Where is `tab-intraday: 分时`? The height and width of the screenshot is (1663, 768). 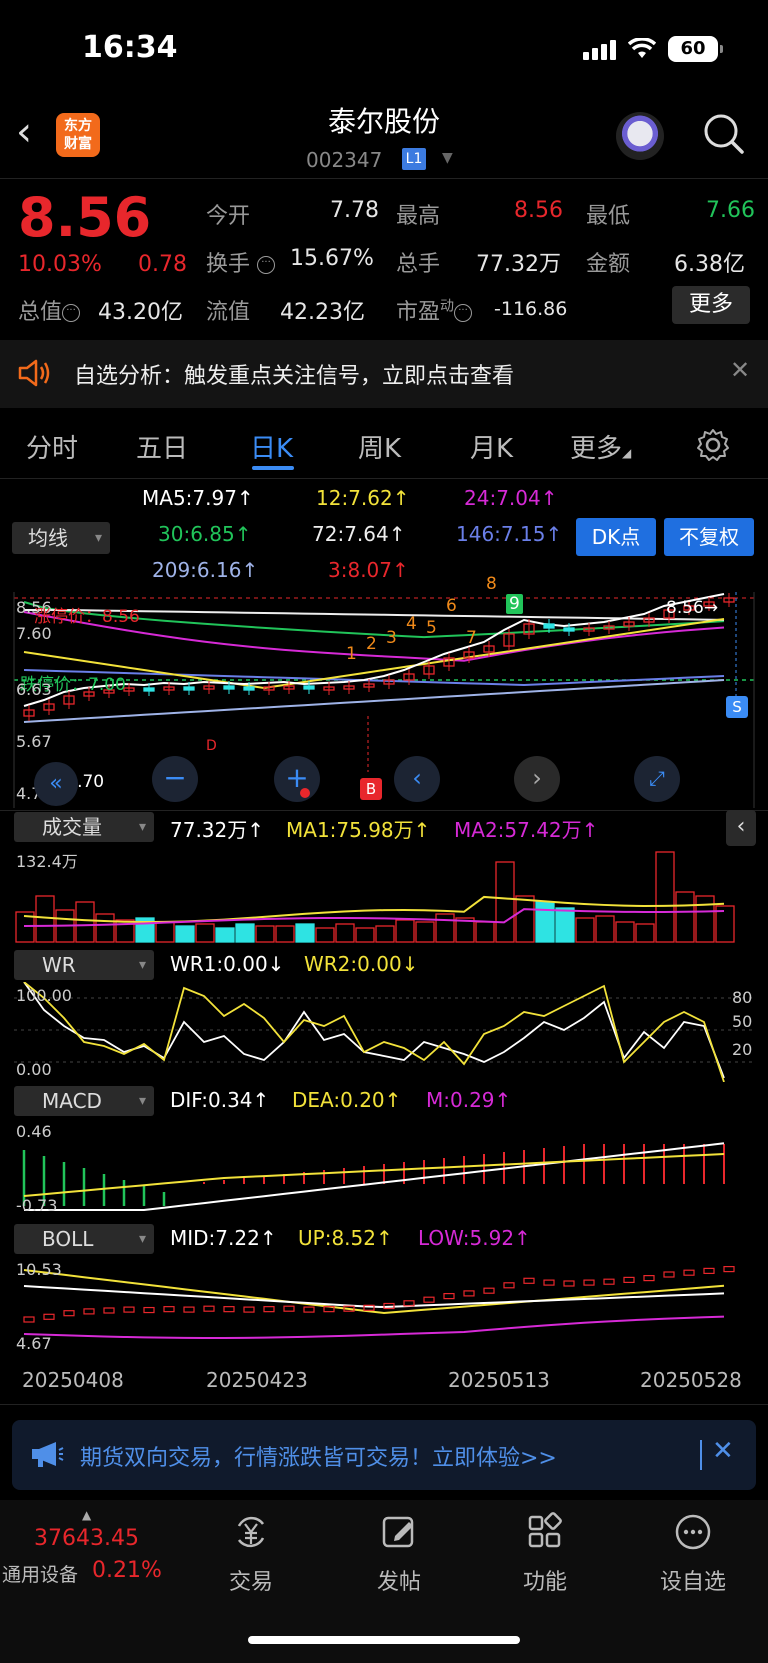 tab-intraday: 分时 is located at coordinates (52, 446).